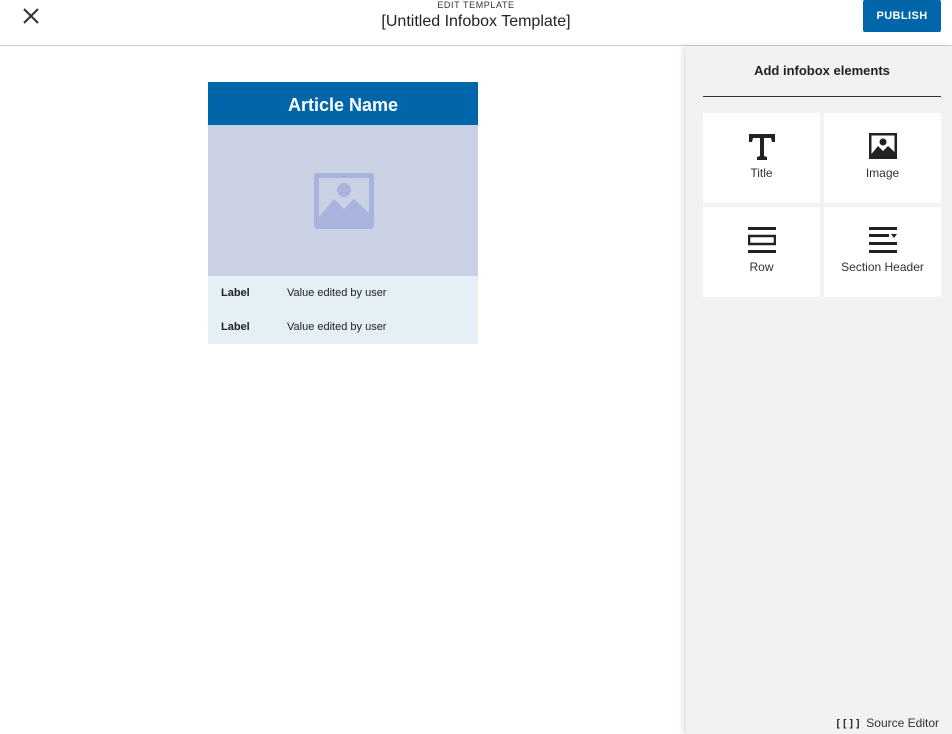 This screenshot has width=952, height=734. I want to click on add-row-tile: Row, so click(761, 252).